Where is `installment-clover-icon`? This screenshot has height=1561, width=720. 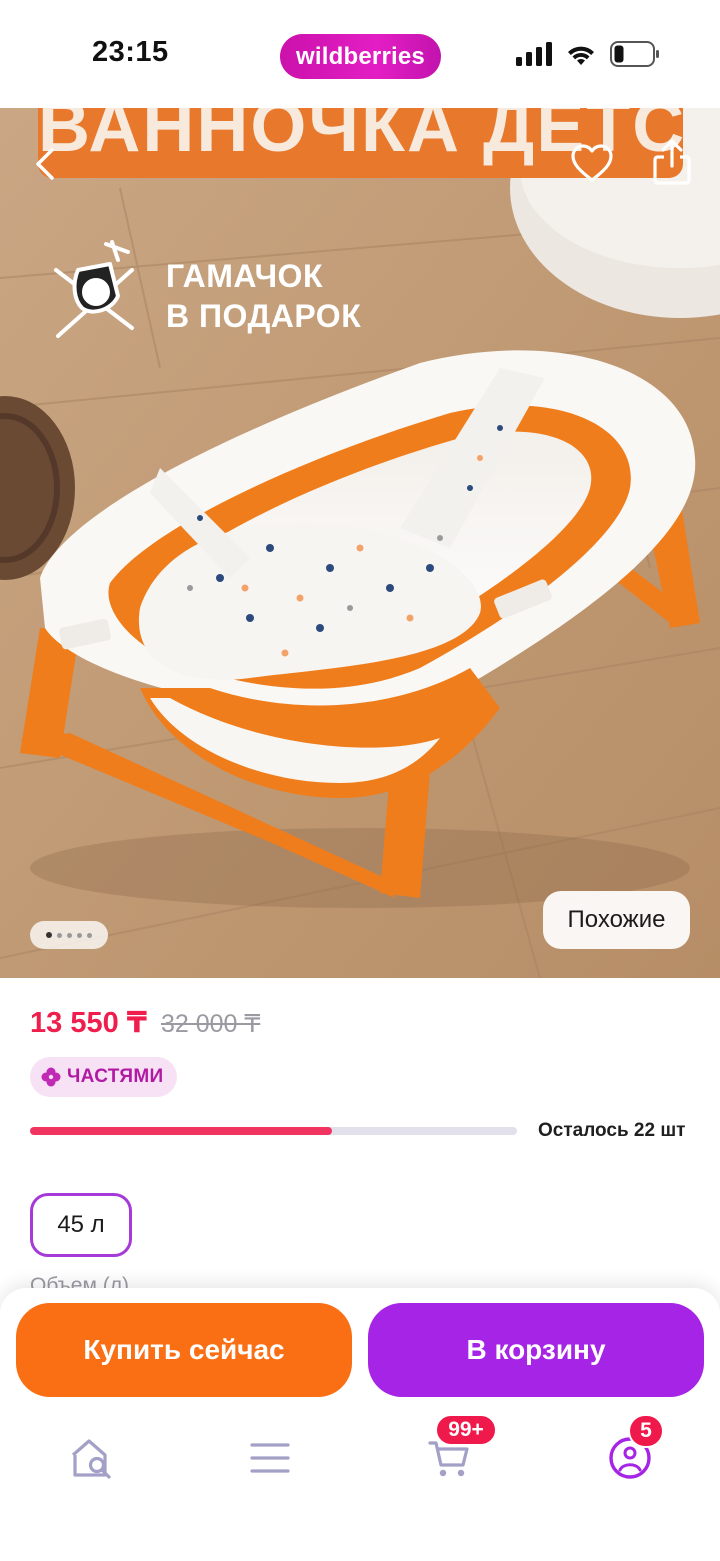 installment-clover-icon is located at coordinates (51, 1077).